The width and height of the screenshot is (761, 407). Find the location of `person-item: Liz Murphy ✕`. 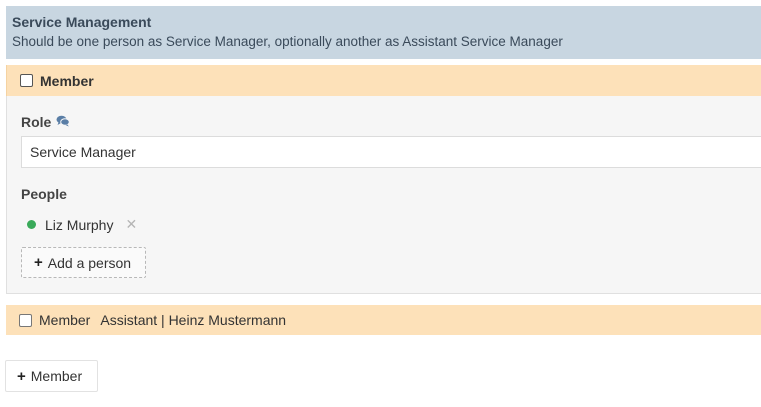

person-item: Liz Murphy ✕ is located at coordinates (82, 224).